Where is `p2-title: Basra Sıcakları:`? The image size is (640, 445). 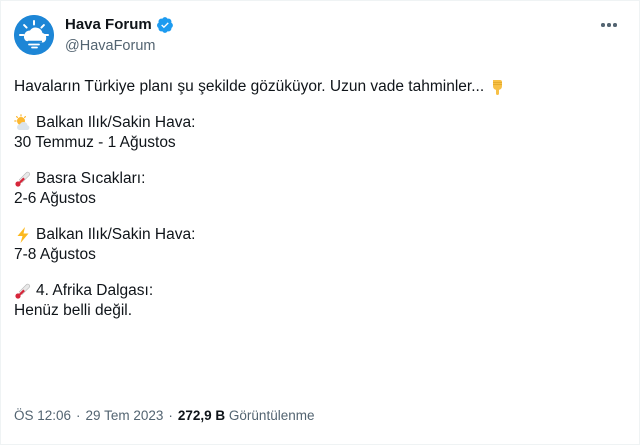
p2-title: Basra Sıcakları: is located at coordinates (91, 178).